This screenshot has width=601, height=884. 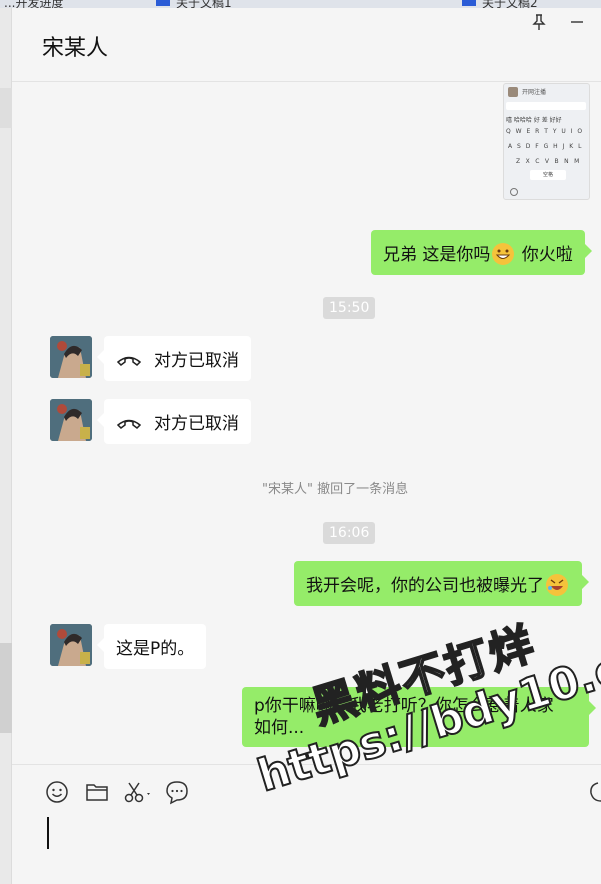 I want to click on background-tab: 关于文稿1, so click(x=194, y=4).